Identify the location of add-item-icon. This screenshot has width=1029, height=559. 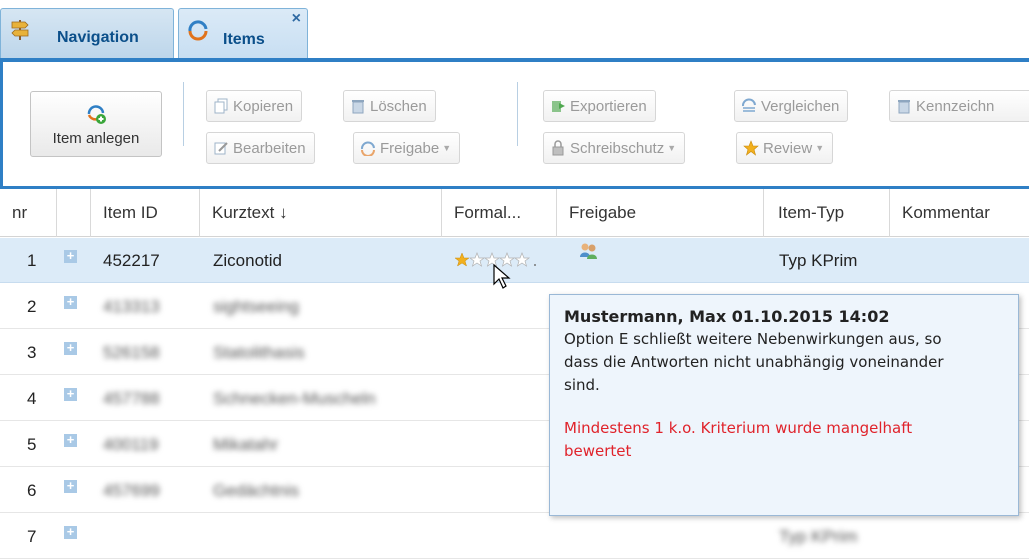
(96, 114).